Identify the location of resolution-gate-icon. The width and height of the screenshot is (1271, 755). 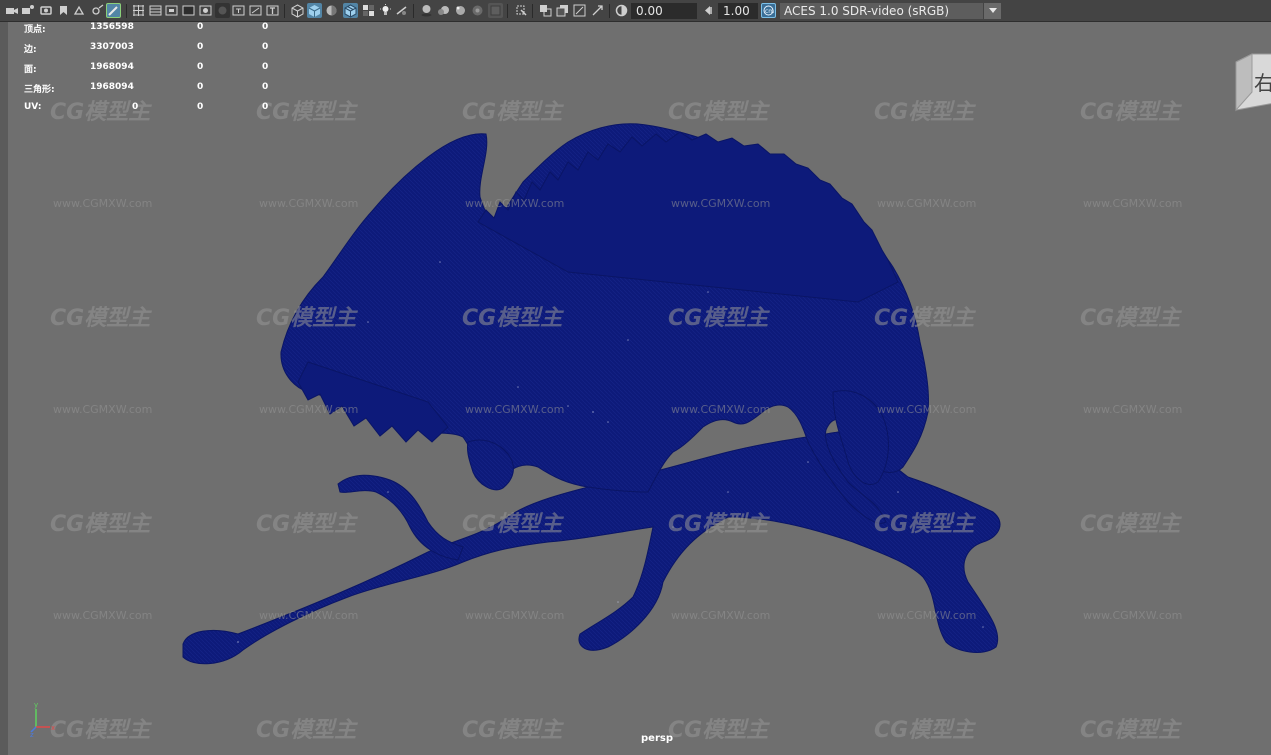
(171, 10).